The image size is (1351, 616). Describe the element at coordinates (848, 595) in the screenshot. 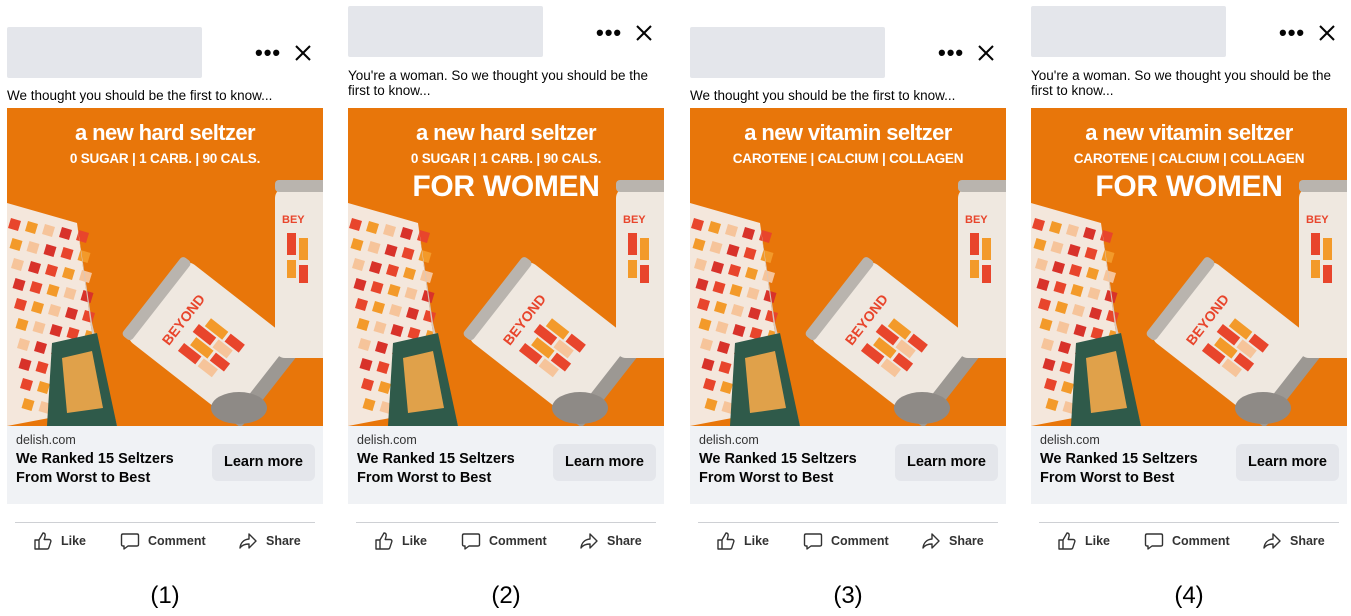

I see `panel-number: (3)` at that location.